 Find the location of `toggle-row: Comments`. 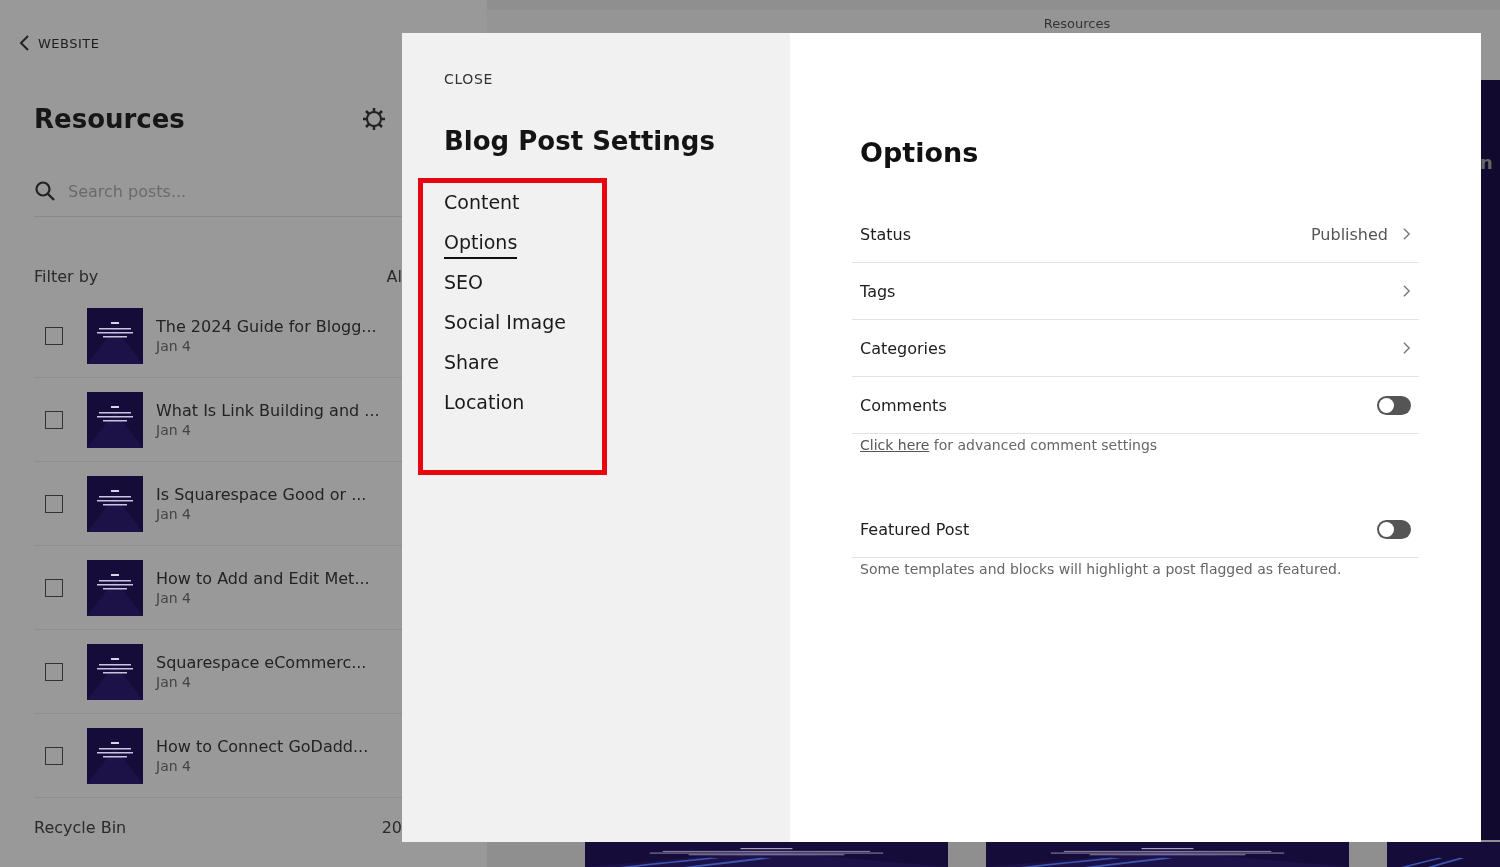

toggle-row: Comments is located at coordinates (1135, 405).